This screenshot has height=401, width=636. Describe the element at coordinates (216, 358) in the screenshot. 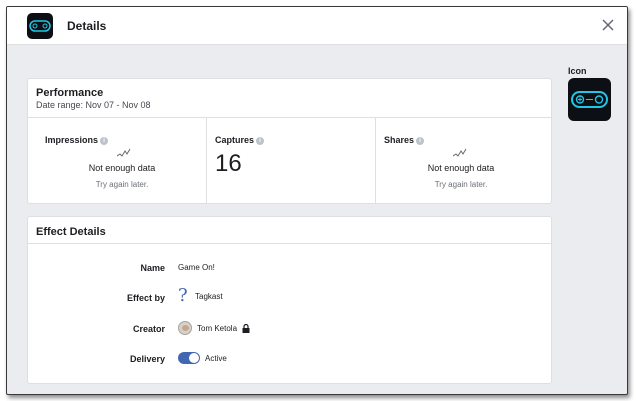

I see `delivery-status: Active` at that location.